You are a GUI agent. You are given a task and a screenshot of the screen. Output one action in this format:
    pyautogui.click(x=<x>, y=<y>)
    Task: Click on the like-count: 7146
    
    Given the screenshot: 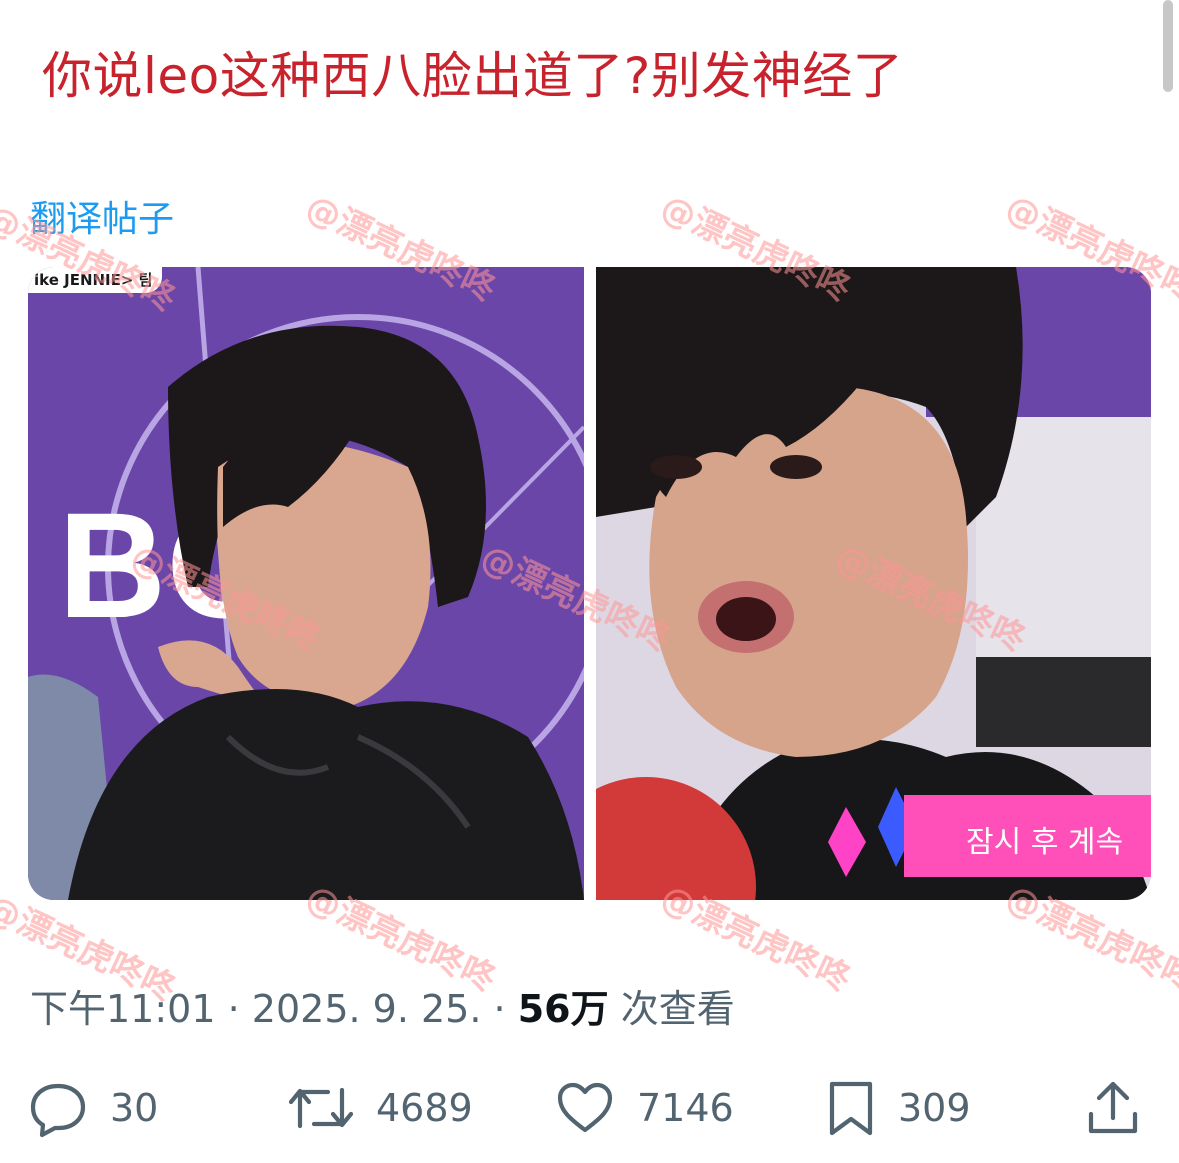 What is the action you would take?
    pyautogui.click(x=685, y=1108)
    